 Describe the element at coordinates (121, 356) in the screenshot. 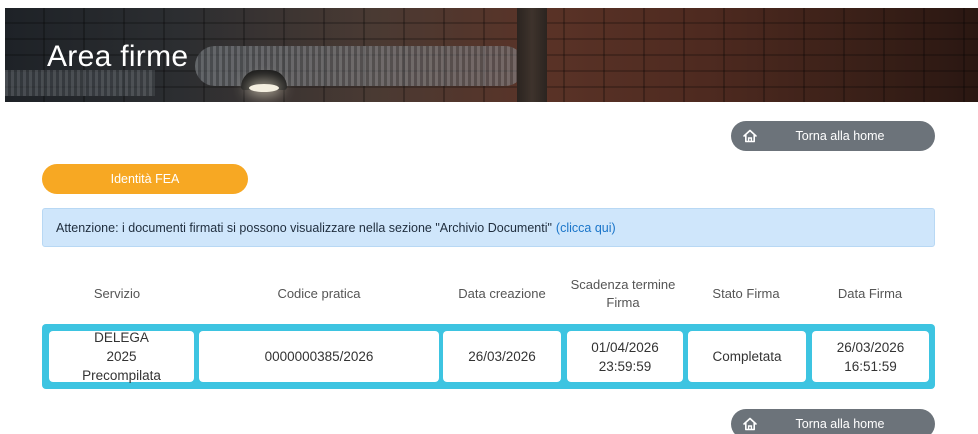

I see `cell-servizio: DELEGA 2025 Precompilata` at that location.